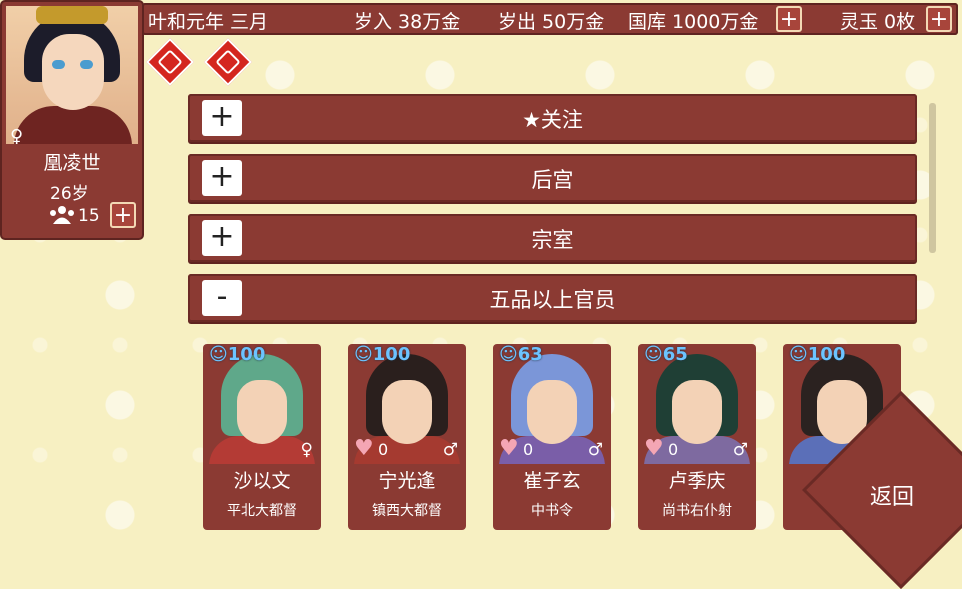 This screenshot has width=962, height=589. I want to click on official-card: ☺65 ♥ 0 ♂ 卢季庆 尚书右仆射, so click(697, 437).